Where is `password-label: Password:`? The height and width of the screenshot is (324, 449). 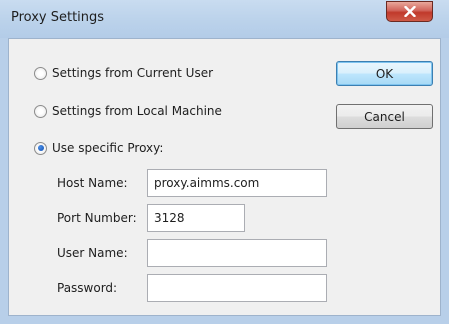 password-label: Password: is located at coordinates (87, 288).